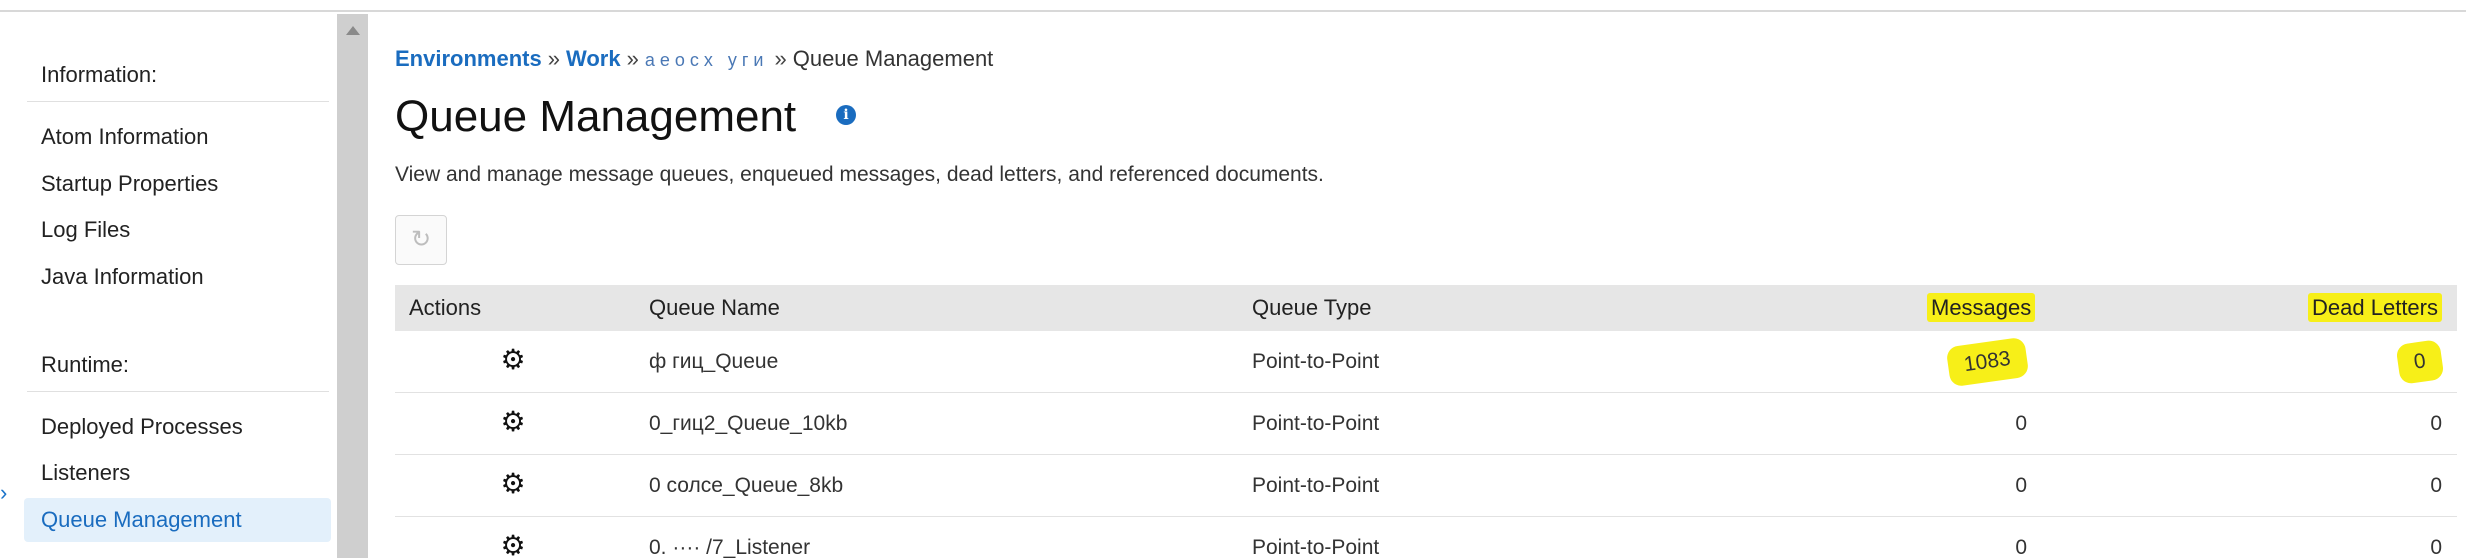 The image size is (2466, 558). I want to click on sidebar-item-deployed-processes: Deployed Processes, so click(142, 427).